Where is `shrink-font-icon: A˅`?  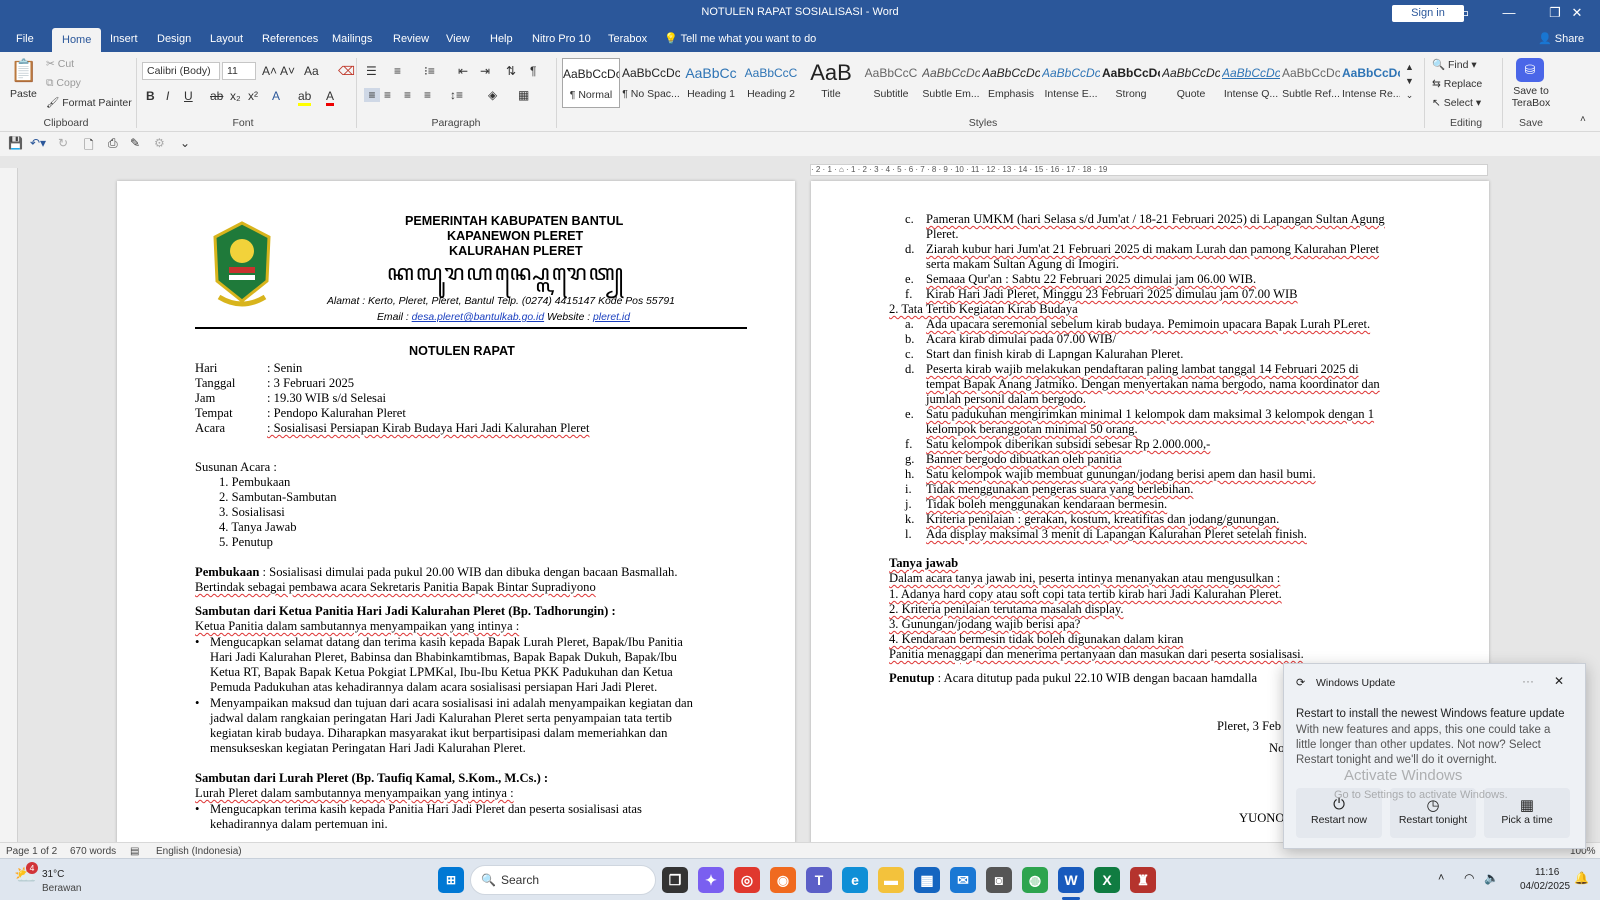
shrink-font-icon: A˅ is located at coordinates (287, 71).